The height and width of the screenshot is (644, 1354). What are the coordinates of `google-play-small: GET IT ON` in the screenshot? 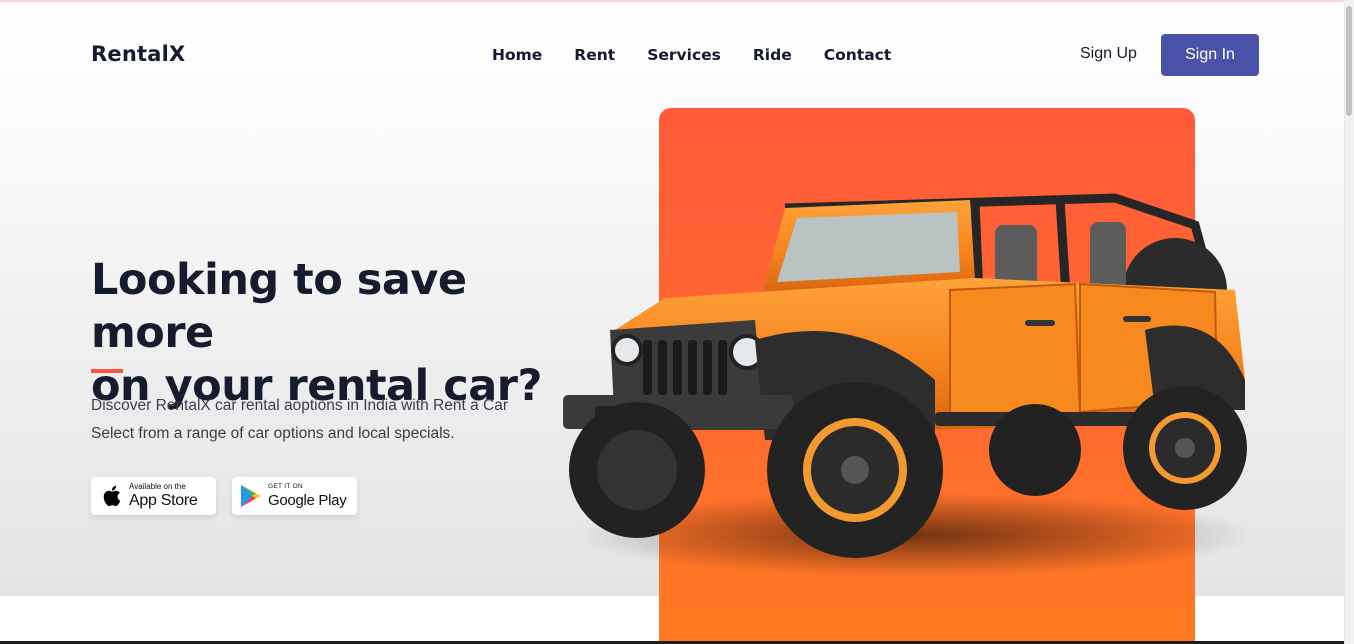 It's located at (285, 487).